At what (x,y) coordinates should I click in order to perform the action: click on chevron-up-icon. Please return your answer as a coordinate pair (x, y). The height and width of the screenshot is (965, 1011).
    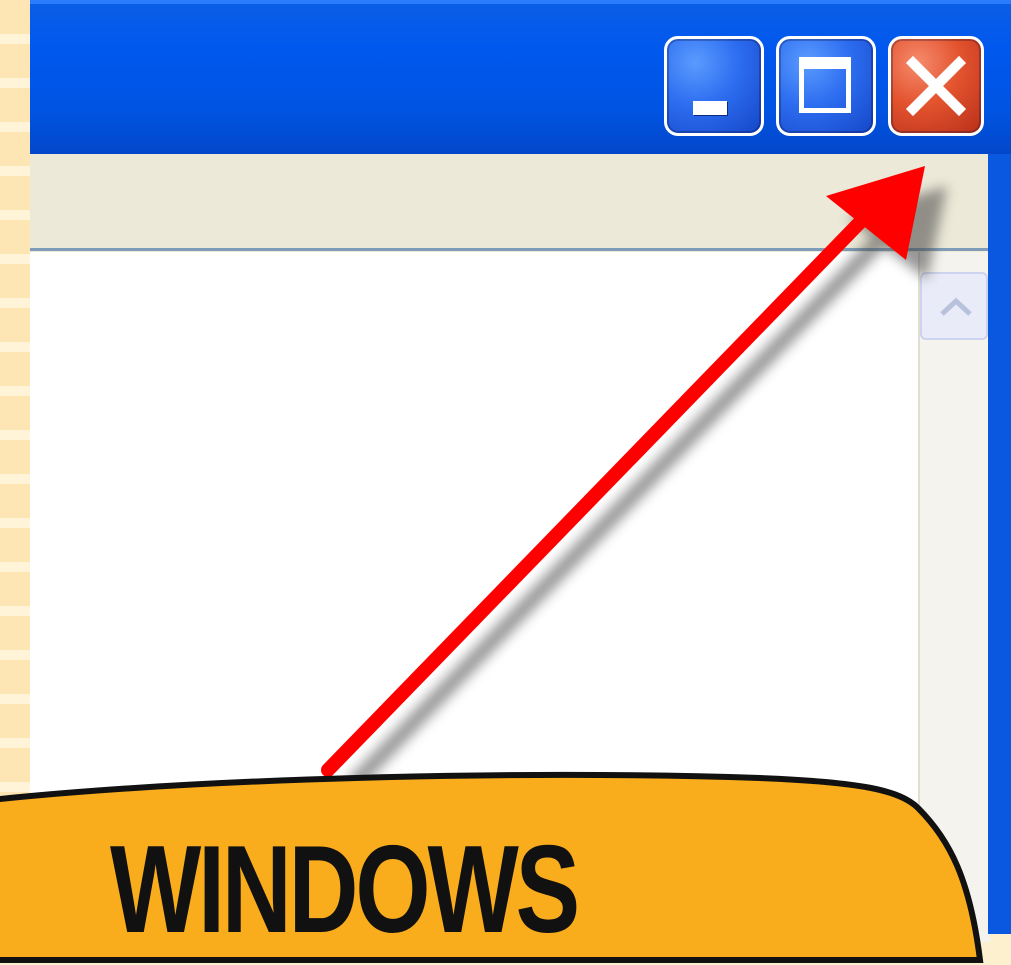
    Looking at the image, I should click on (956, 306).